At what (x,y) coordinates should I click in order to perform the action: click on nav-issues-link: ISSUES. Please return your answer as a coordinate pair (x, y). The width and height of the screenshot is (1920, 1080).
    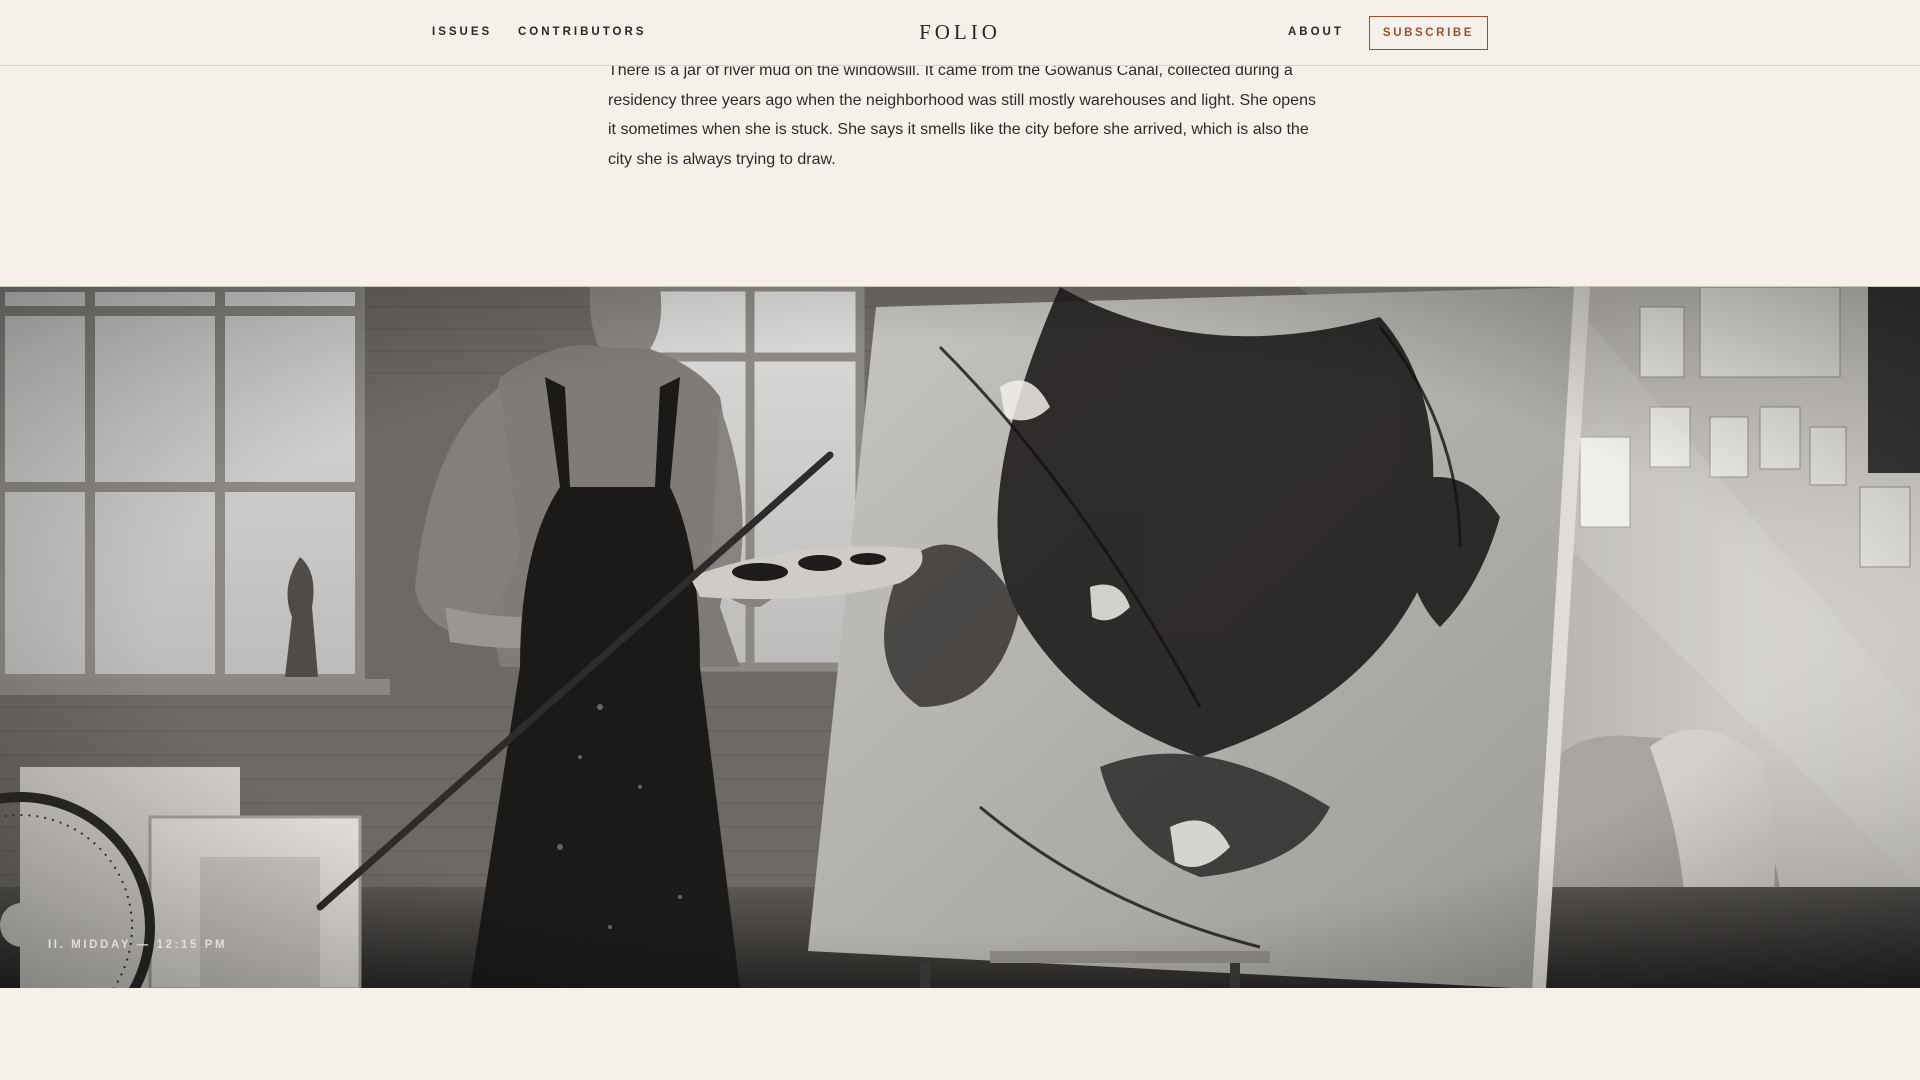
    Looking at the image, I should click on (462, 32).